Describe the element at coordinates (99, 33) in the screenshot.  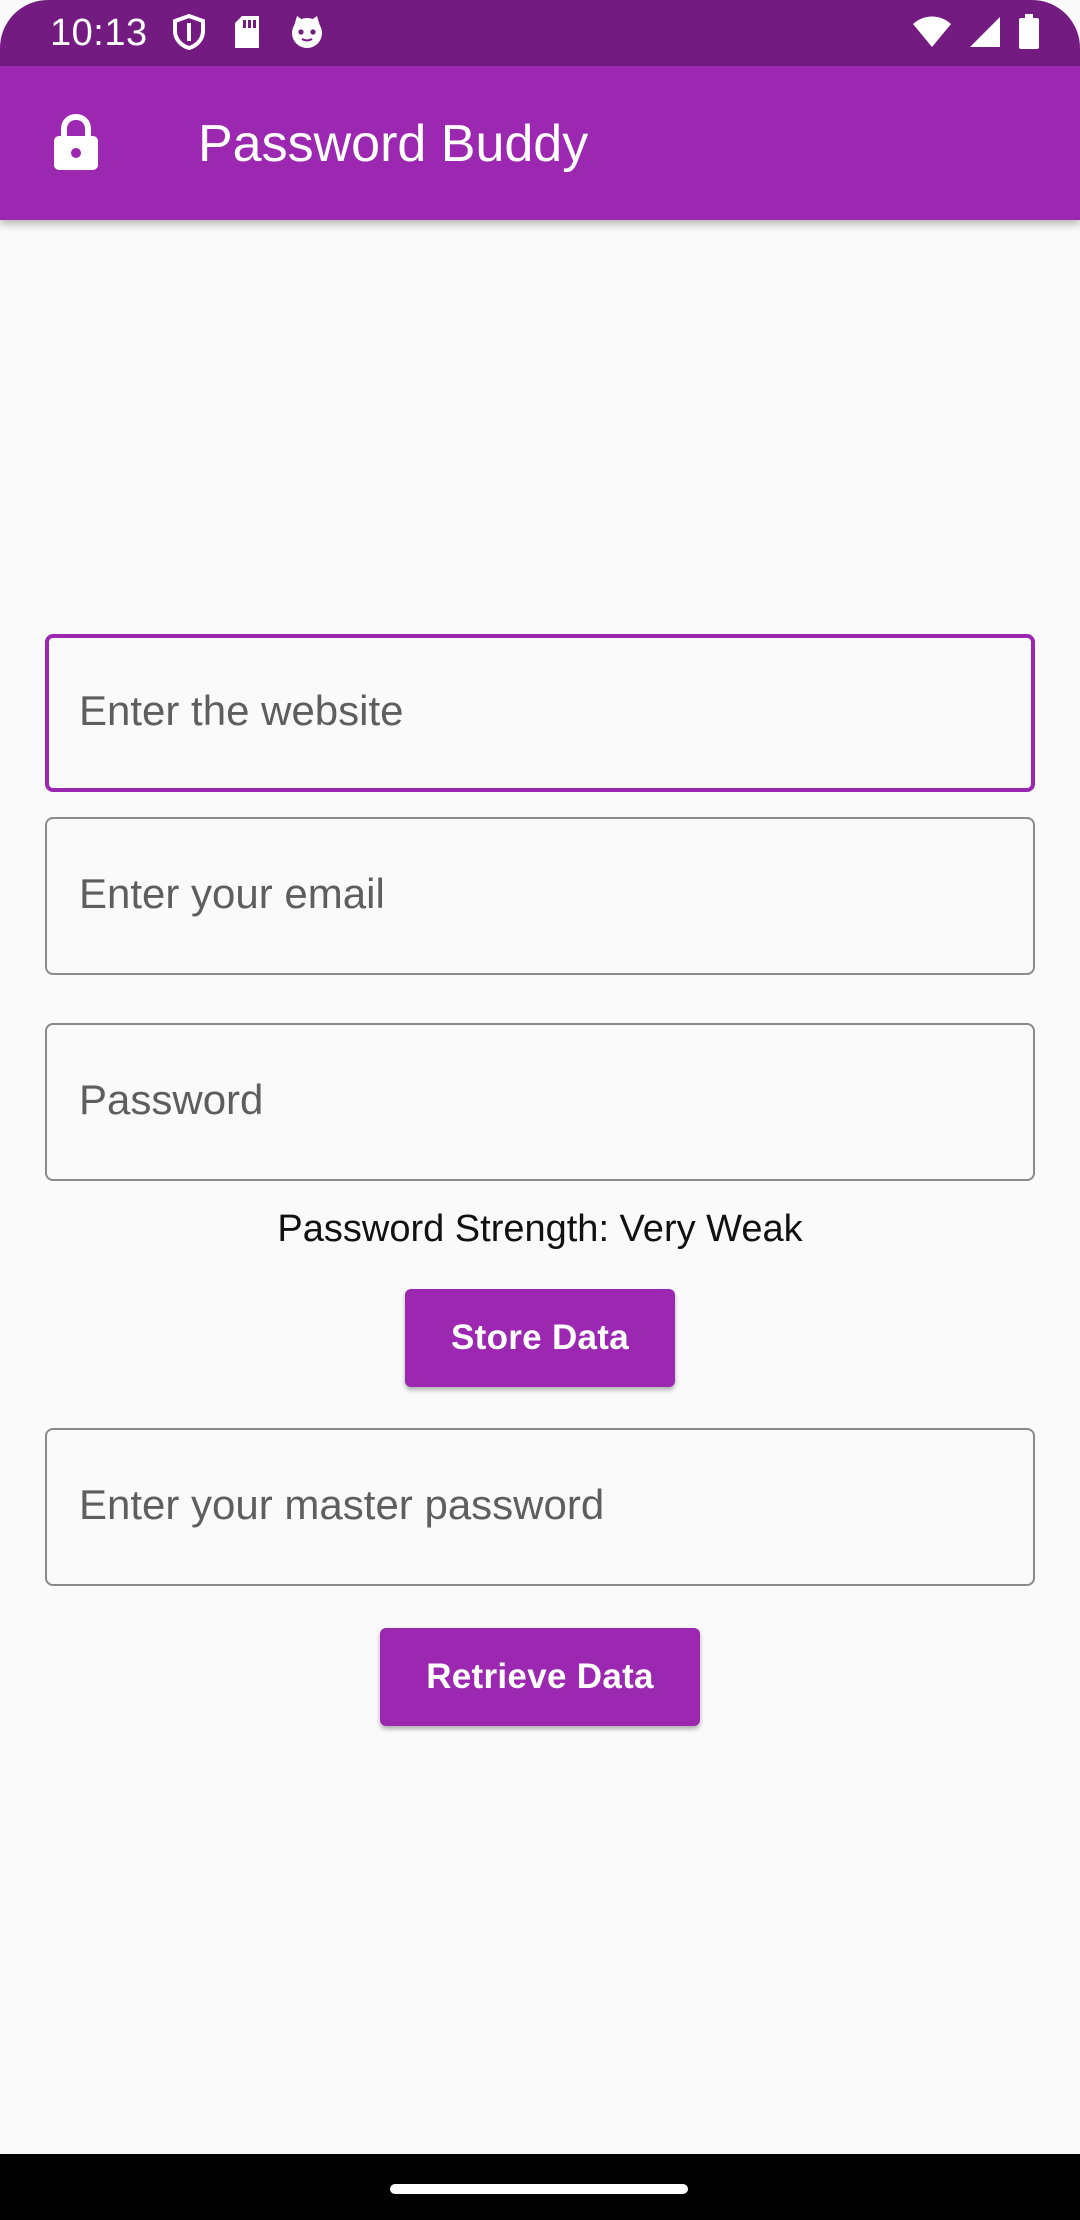
I see `status-time: 10:13` at that location.